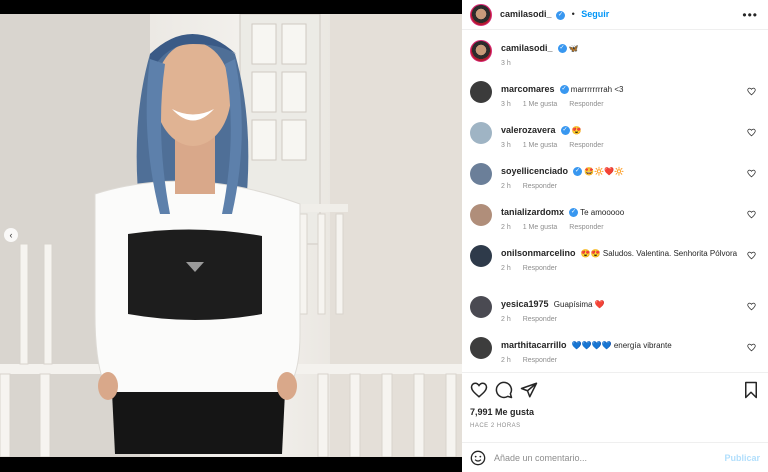 Image resolution: width=768 pixels, height=472 pixels. I want to click on caption-text: 🦋, so click(573, 48).